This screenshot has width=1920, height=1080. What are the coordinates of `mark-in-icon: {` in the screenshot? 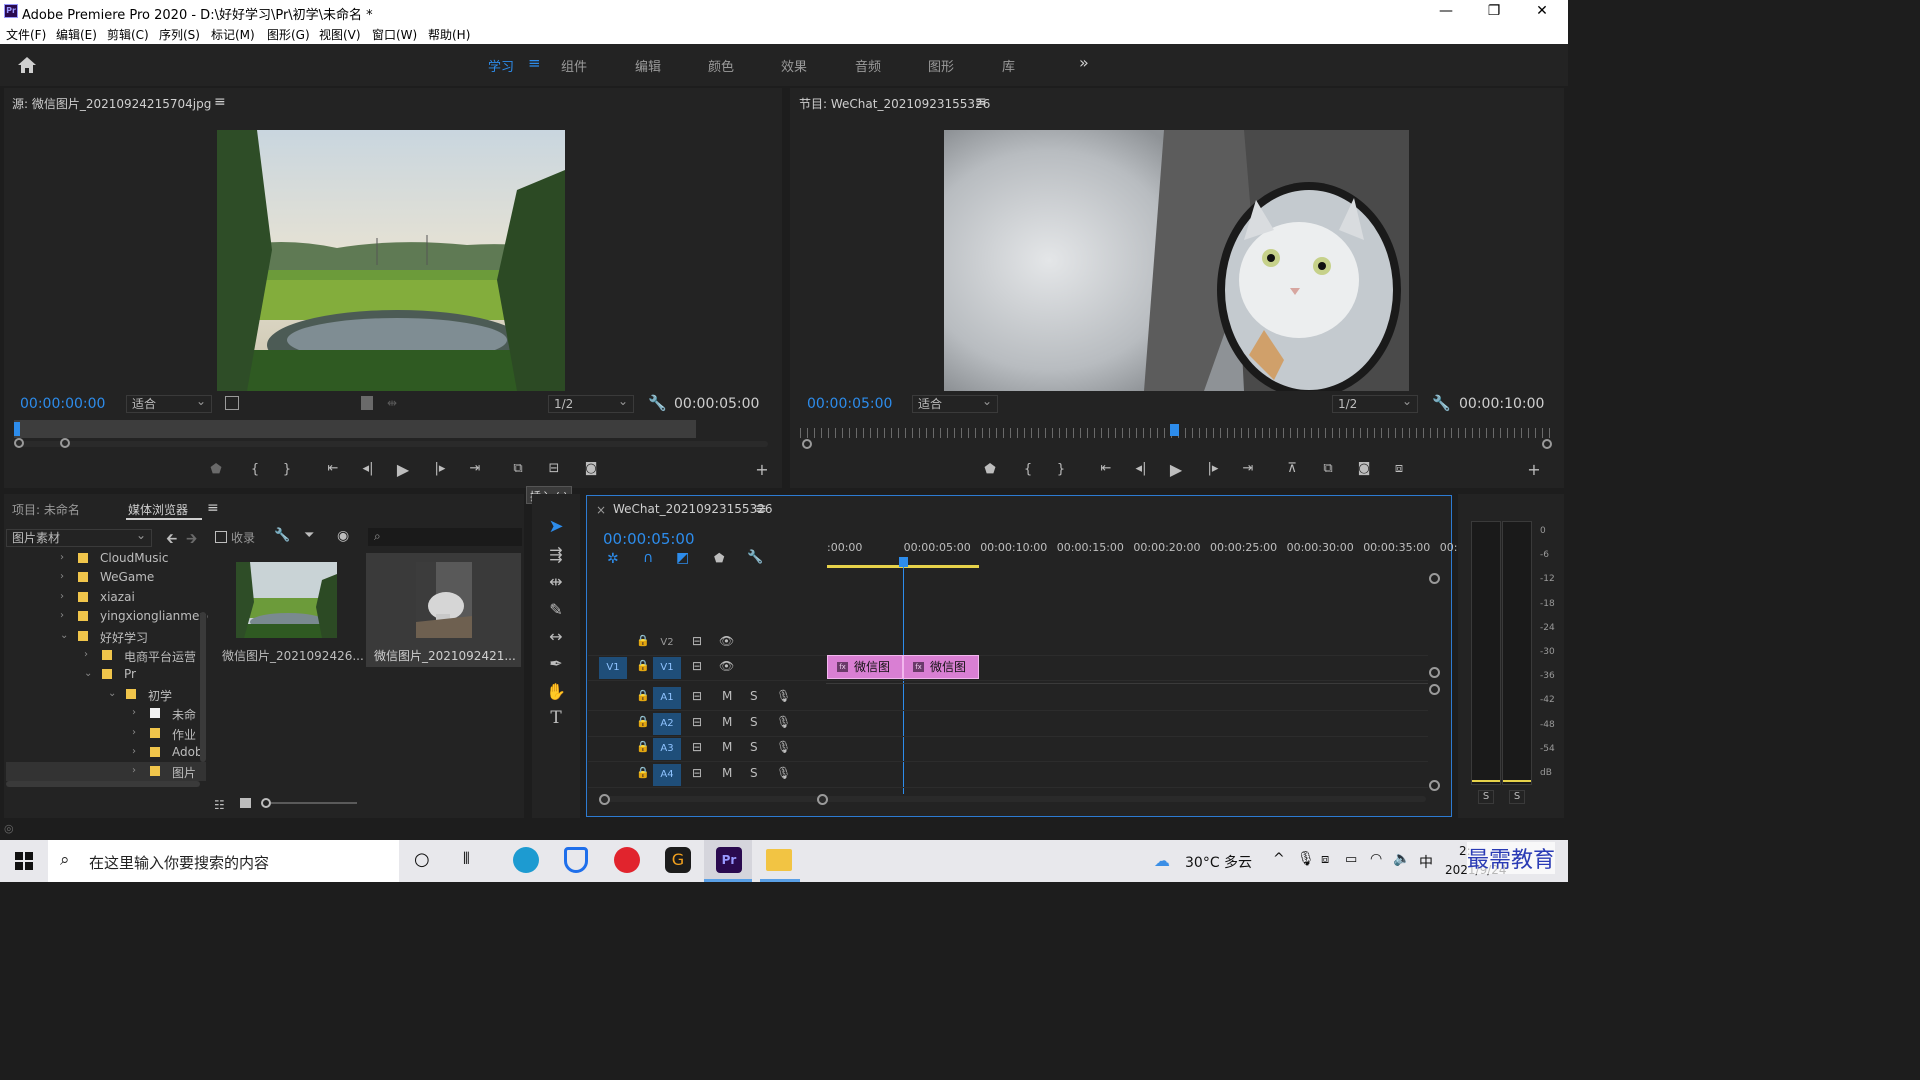 It's located at (255, 469).